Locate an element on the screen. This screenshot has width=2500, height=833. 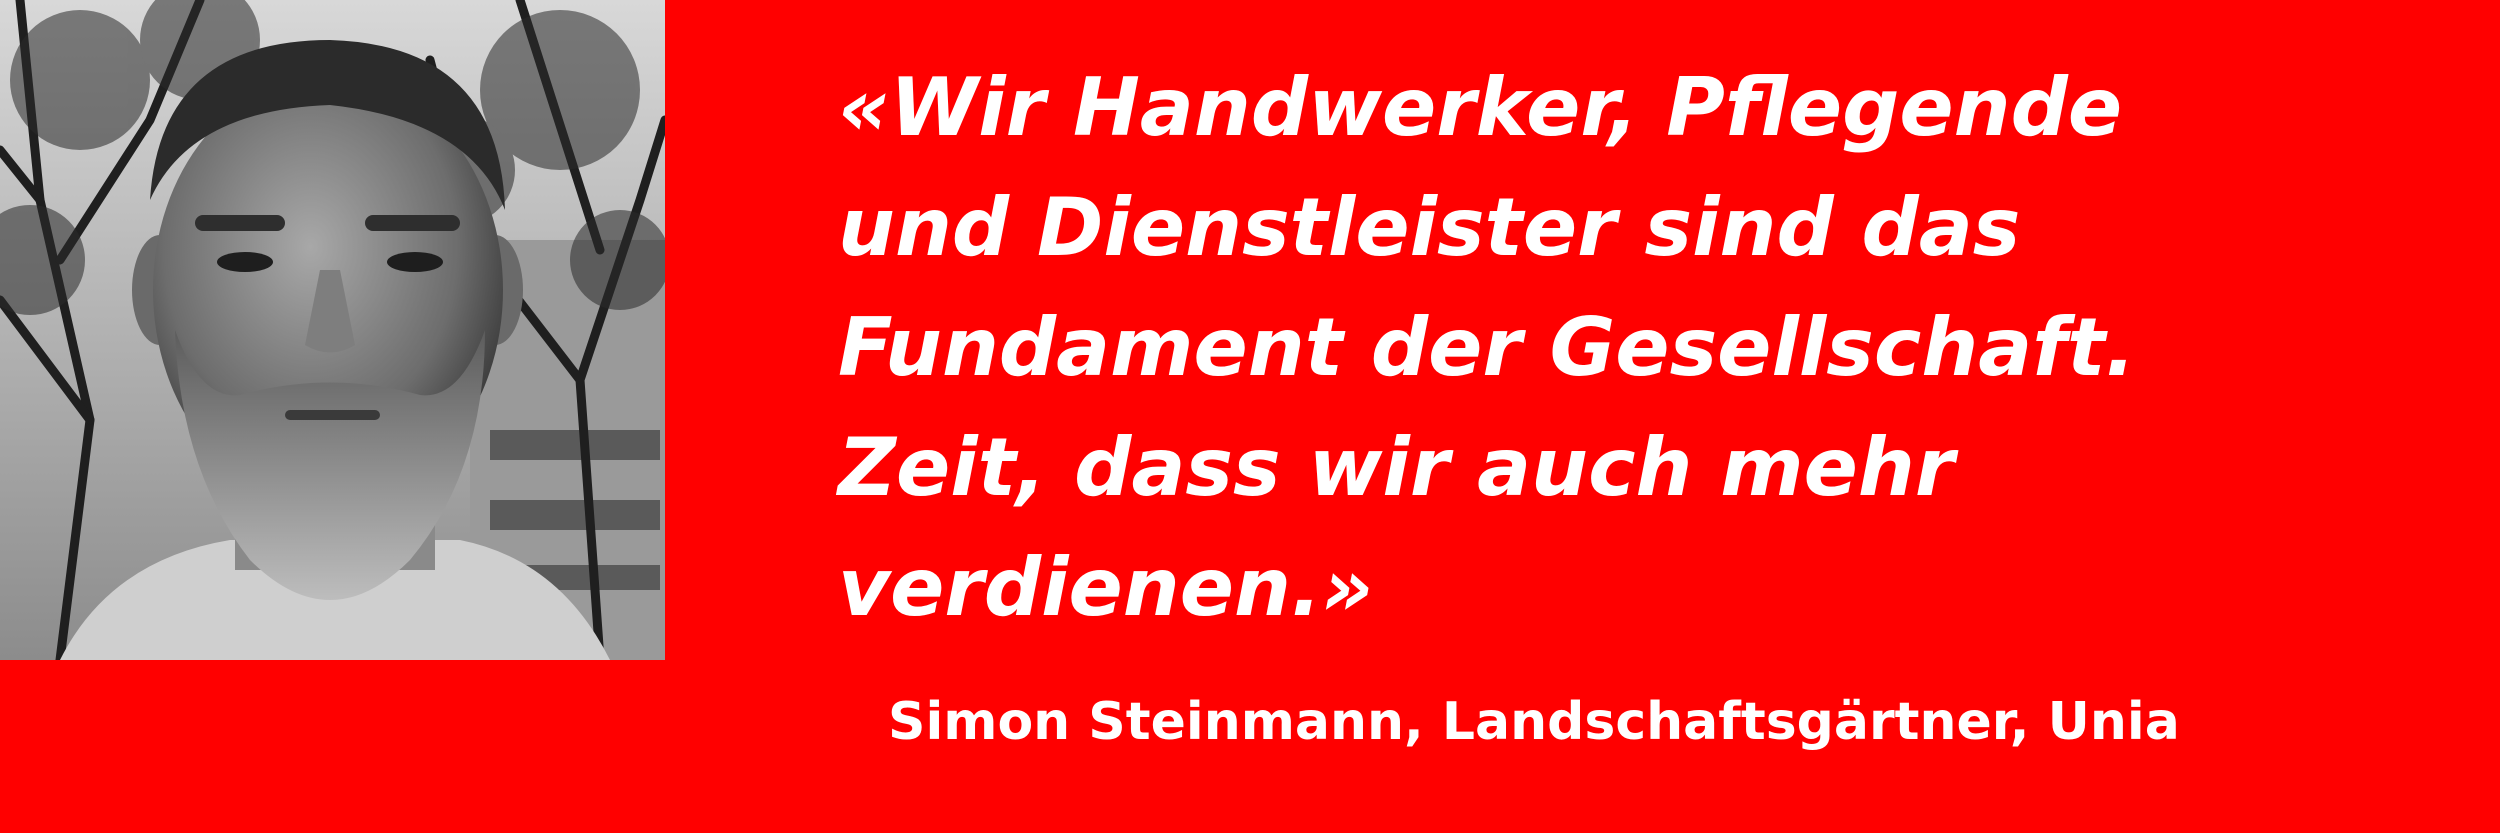
quote-line: «Wir Handwerker, Pflegende is located at coordinates (1480, 107).